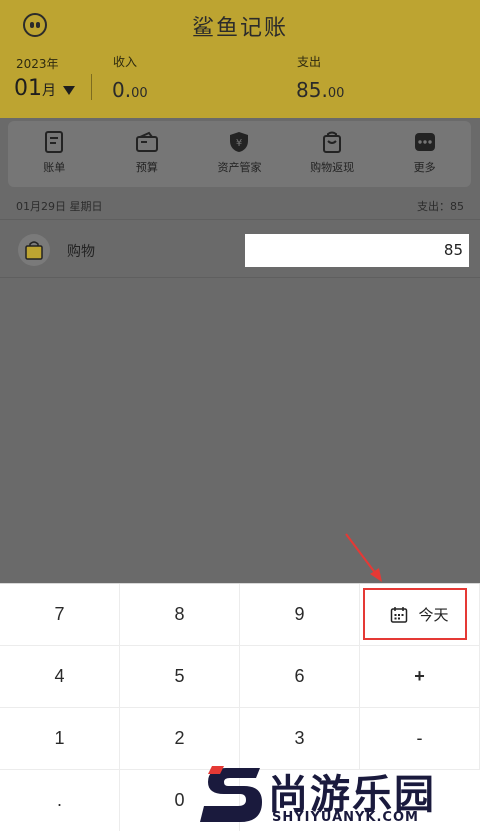 Image resolution: width=480 pixels, height=831 pixels. What do you see at coordinates (339, 795) in the screenshot?
I see `watermark: 尚游乐园 SHYIYUANYK.COM` at bounding box center [339, 795].